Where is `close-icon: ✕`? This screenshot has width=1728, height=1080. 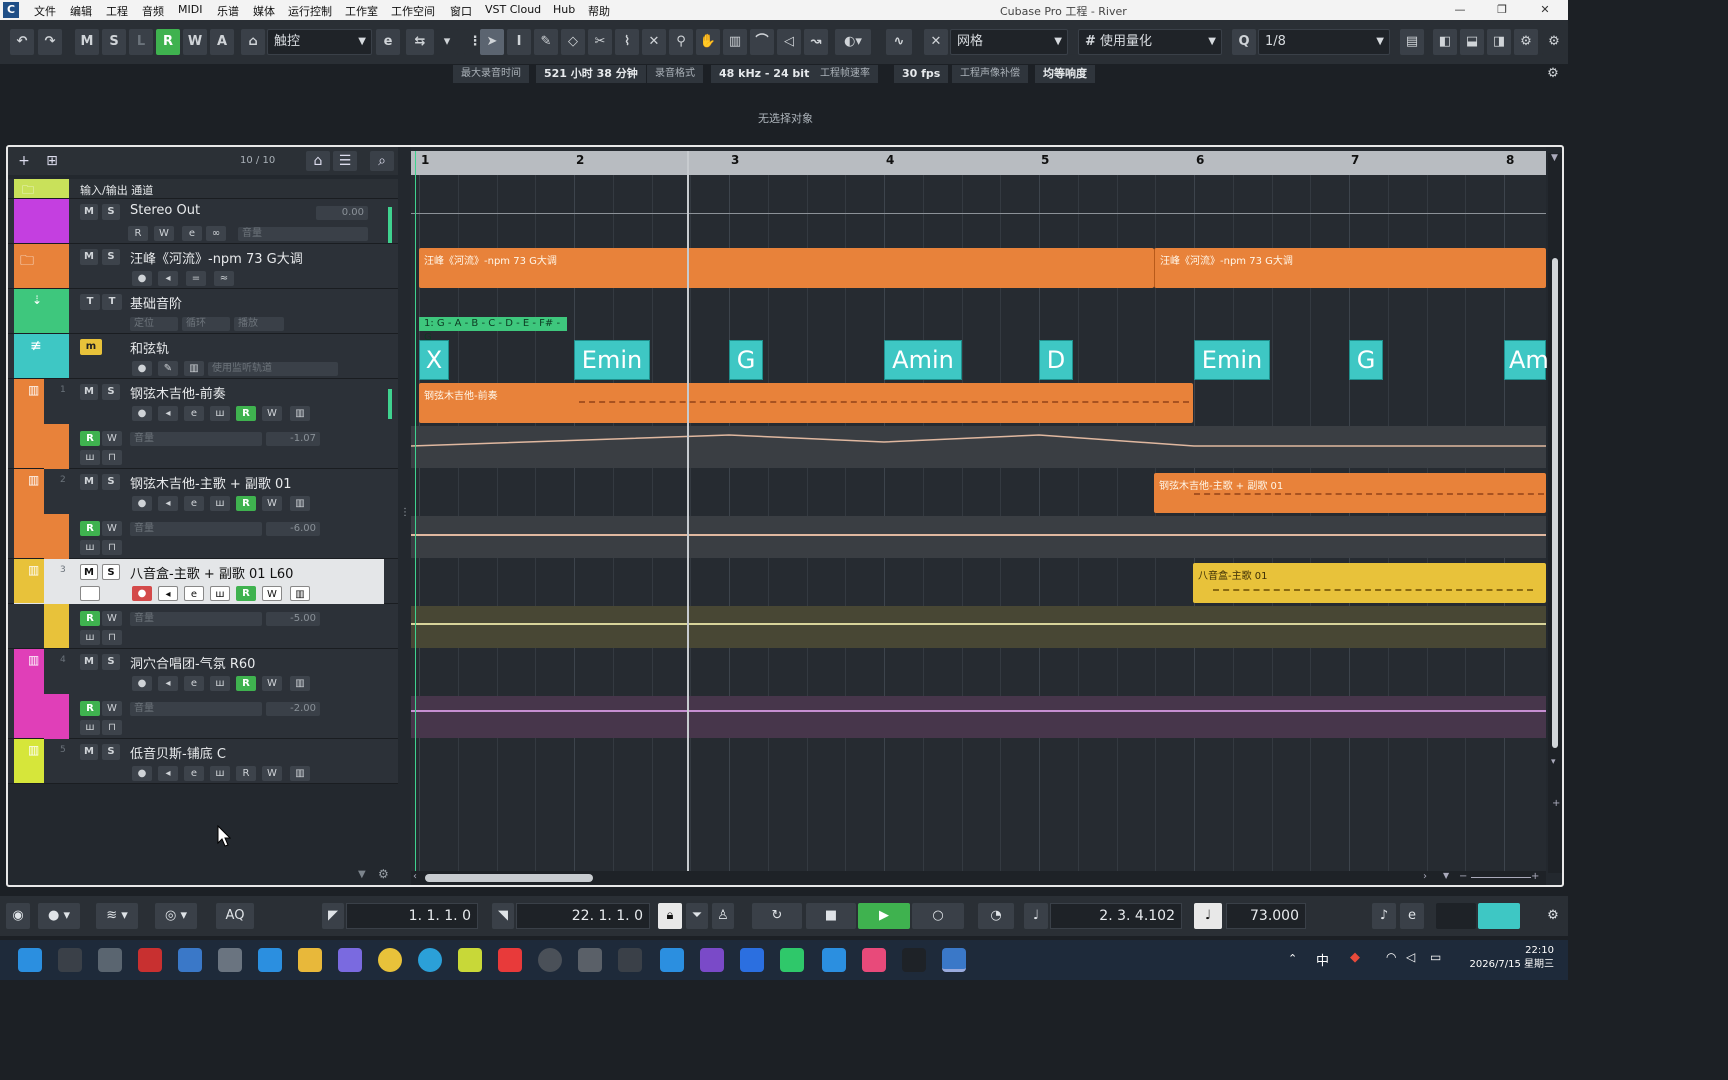
close-icon: ✕ is located at coordinates (1545, 10).